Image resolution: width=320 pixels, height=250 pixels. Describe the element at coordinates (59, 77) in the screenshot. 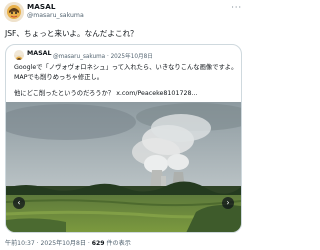

I see `quote-text-line: MAPでも削りめっちゃ修正し。` at that location.